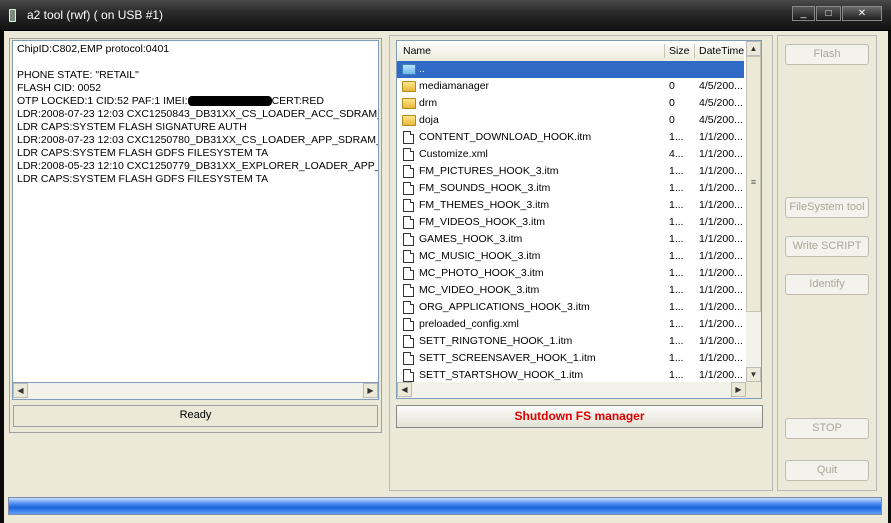  Describe the element at coordinates (504, 307) in the screenshot. I see `file-name: ORG_APPLICATIONS_HOOK_3.itm` at that location.